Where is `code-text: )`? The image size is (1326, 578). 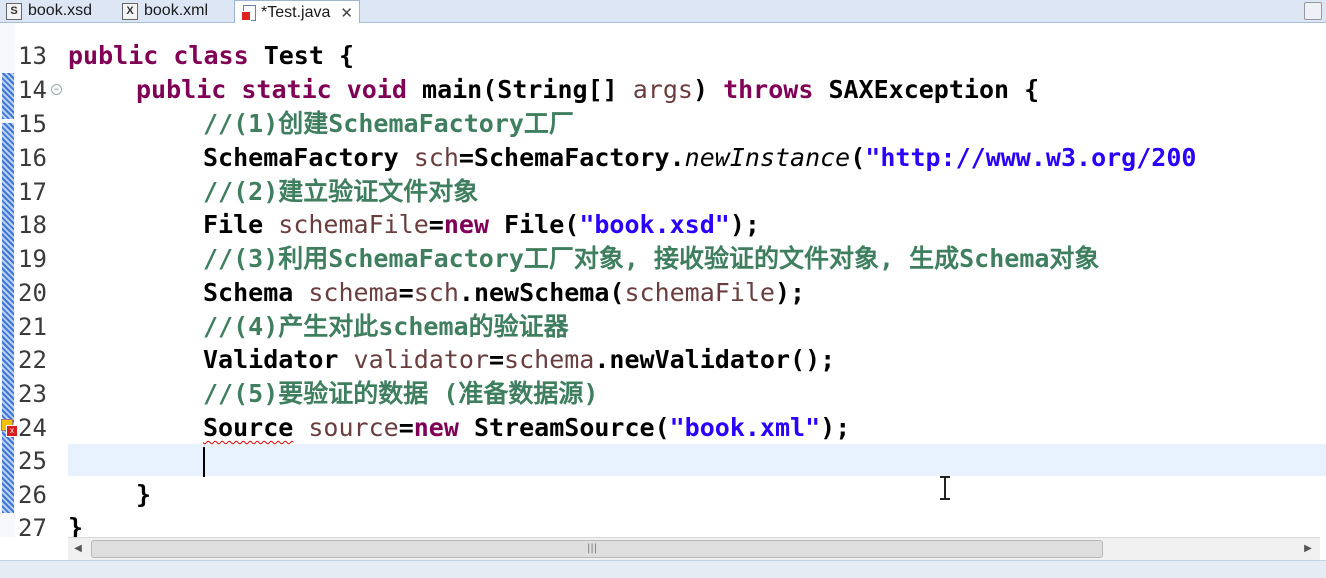
code-text: ) is located at coordinates (708, 89).